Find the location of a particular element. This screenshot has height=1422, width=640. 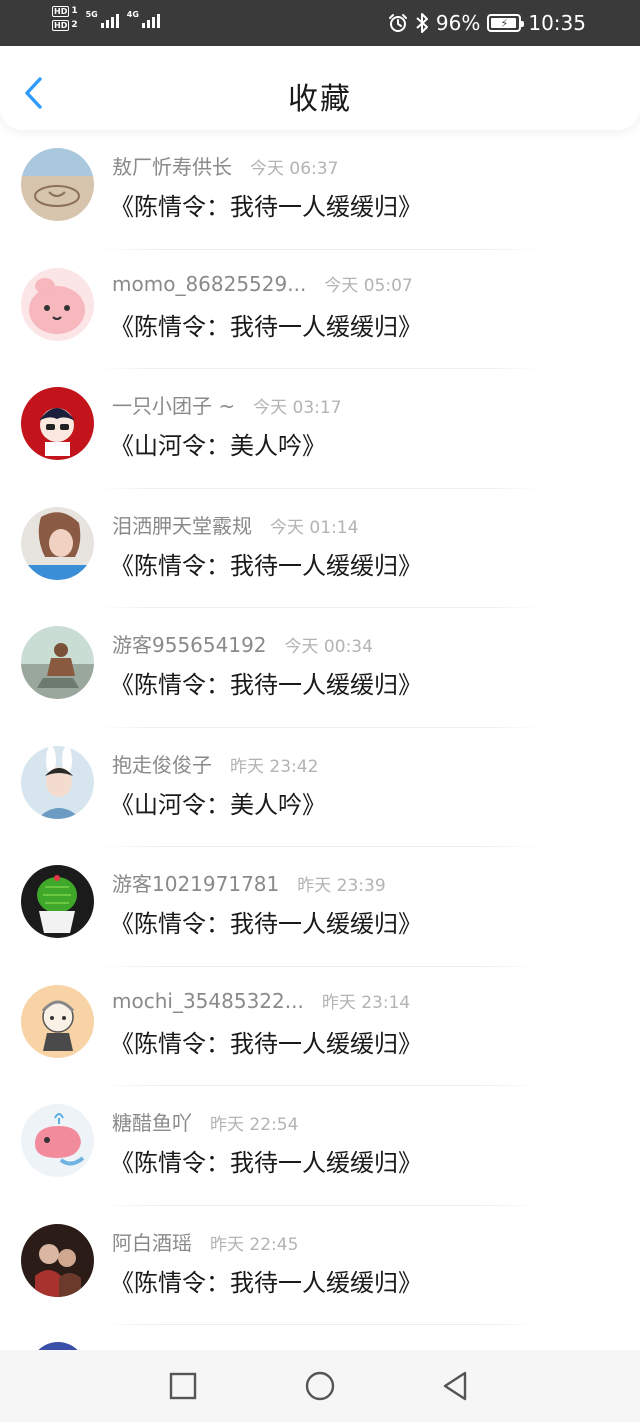

username: 泪洒胛天堂霰规 is located at coordinates (182, 525).